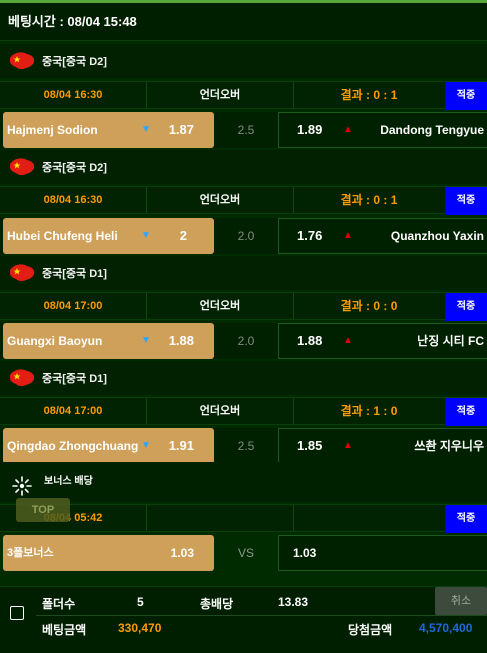 This screenshot has width=487, height=653. Describe the element at coordinates (181, 129) in the screenshot. I see `home-odds: 1.87` at that location.